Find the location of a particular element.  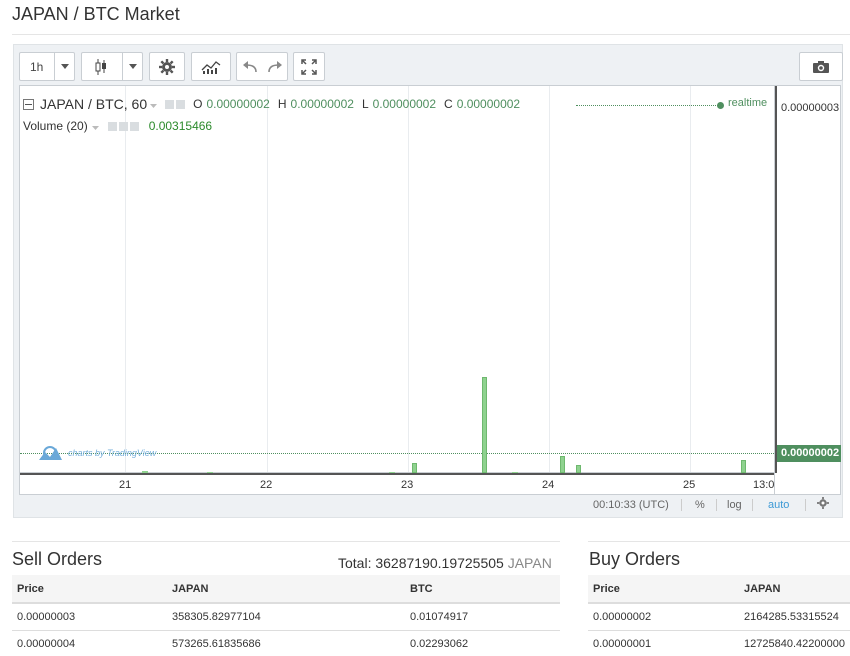

table-header-row: Price JAPAN BTC is located at coordinates (286, 589).